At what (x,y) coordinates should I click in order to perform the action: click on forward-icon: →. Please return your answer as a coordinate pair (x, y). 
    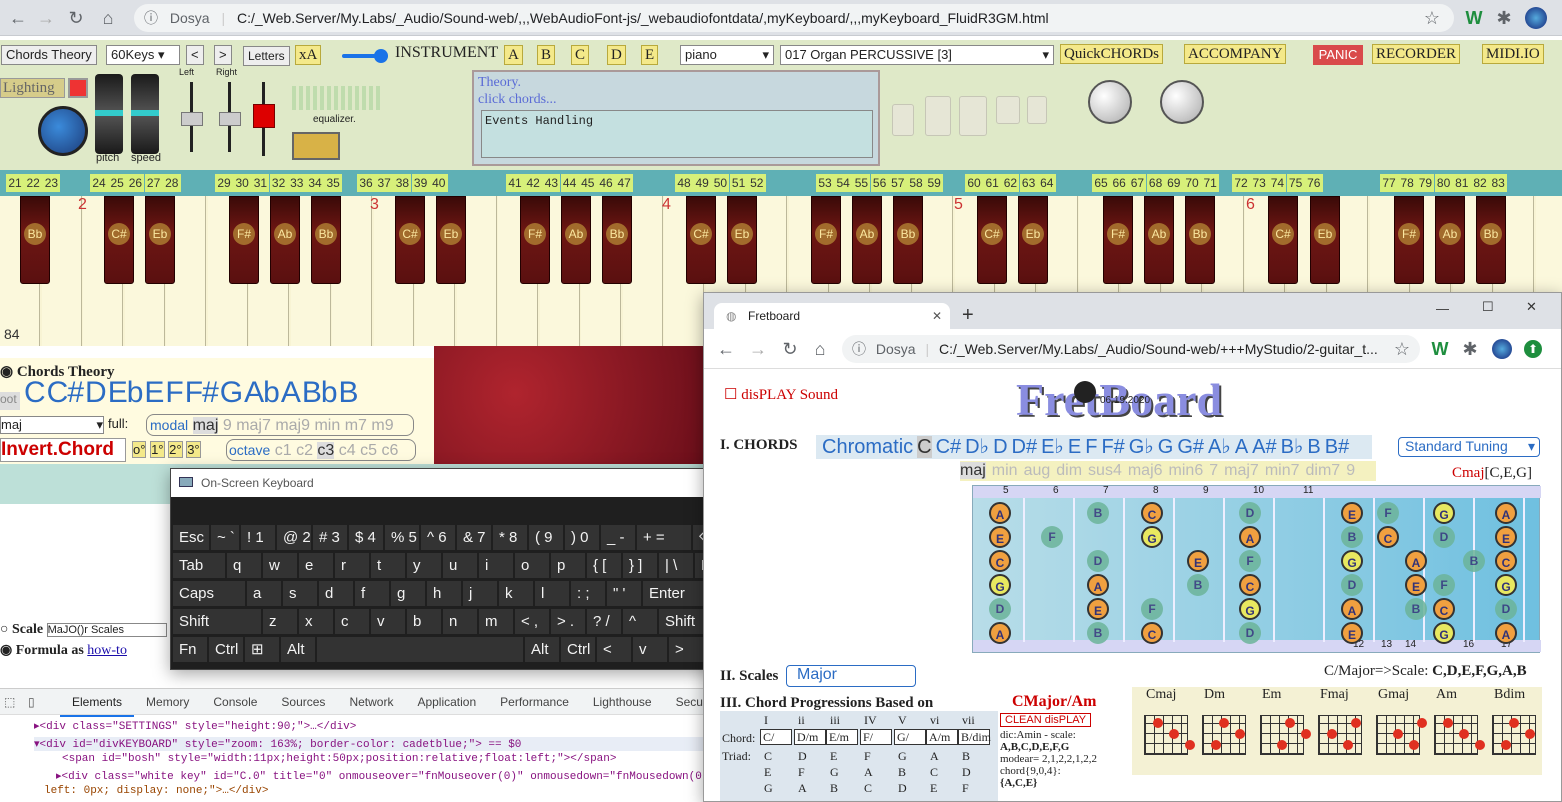
    Looking at the image, I should click on (46, 18).